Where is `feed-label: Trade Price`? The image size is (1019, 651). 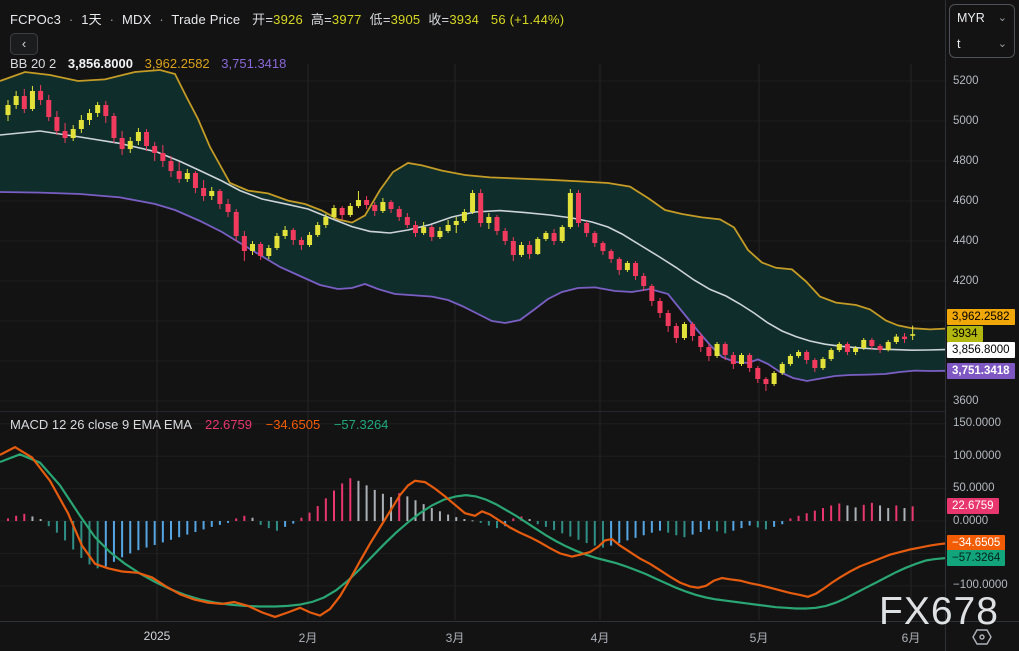
feed-label: Trade Price is located at coordinates (206, 19).